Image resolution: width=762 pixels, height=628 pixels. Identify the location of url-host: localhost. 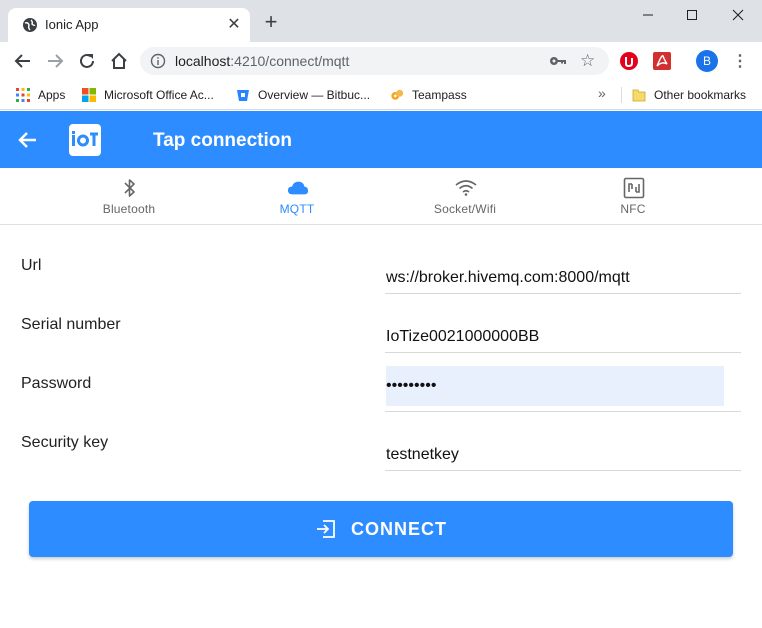
(203, 61).